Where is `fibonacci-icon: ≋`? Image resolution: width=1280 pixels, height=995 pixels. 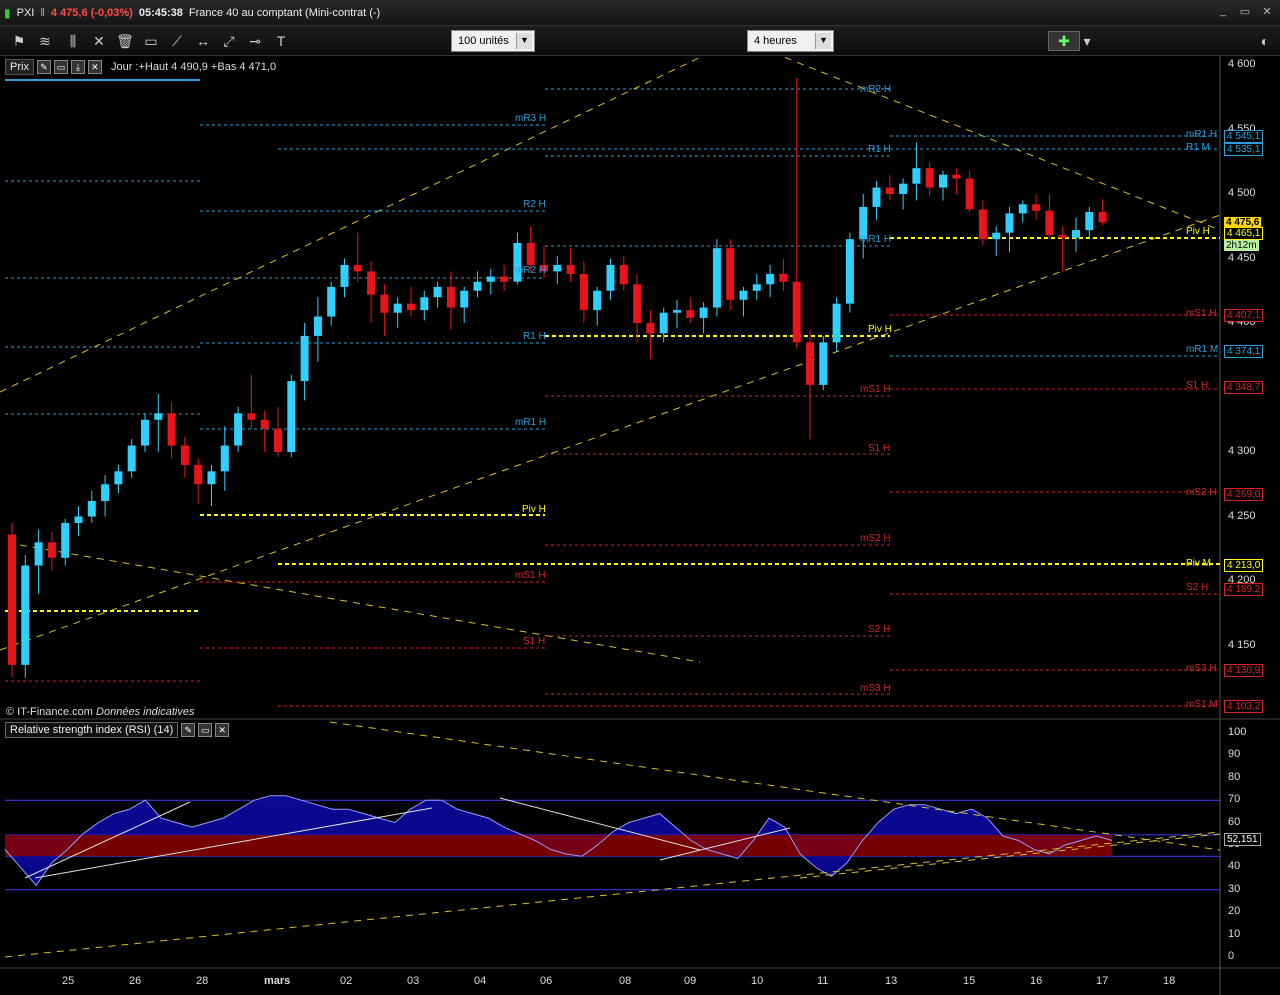 fibonacci-icon: ≋ is located at coordinates (45, 41).